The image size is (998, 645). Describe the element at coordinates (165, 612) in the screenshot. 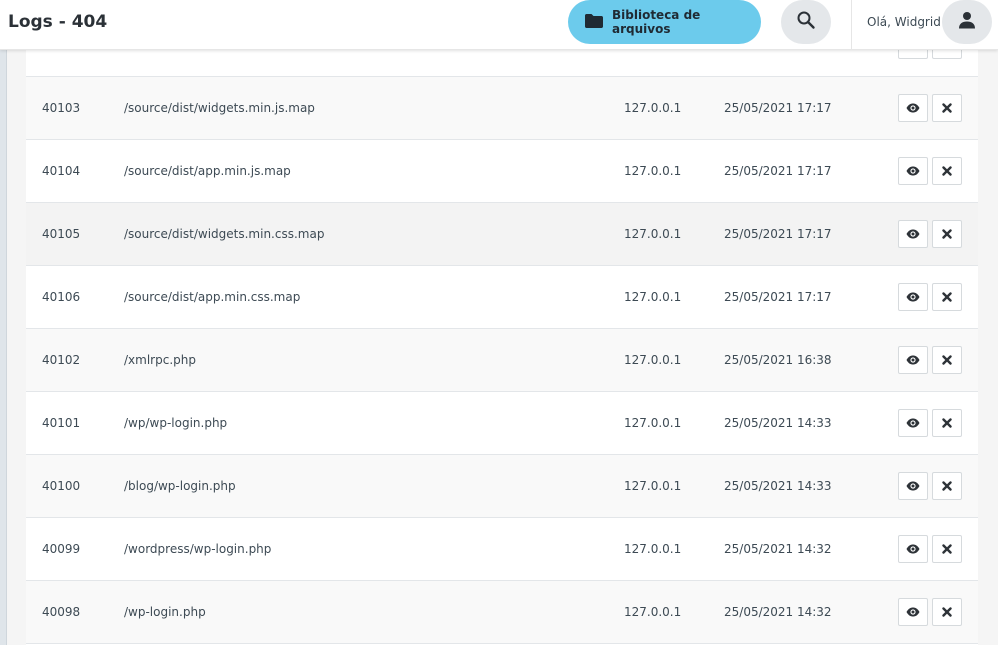

I see `log-url: /wp-login.php` at that location.